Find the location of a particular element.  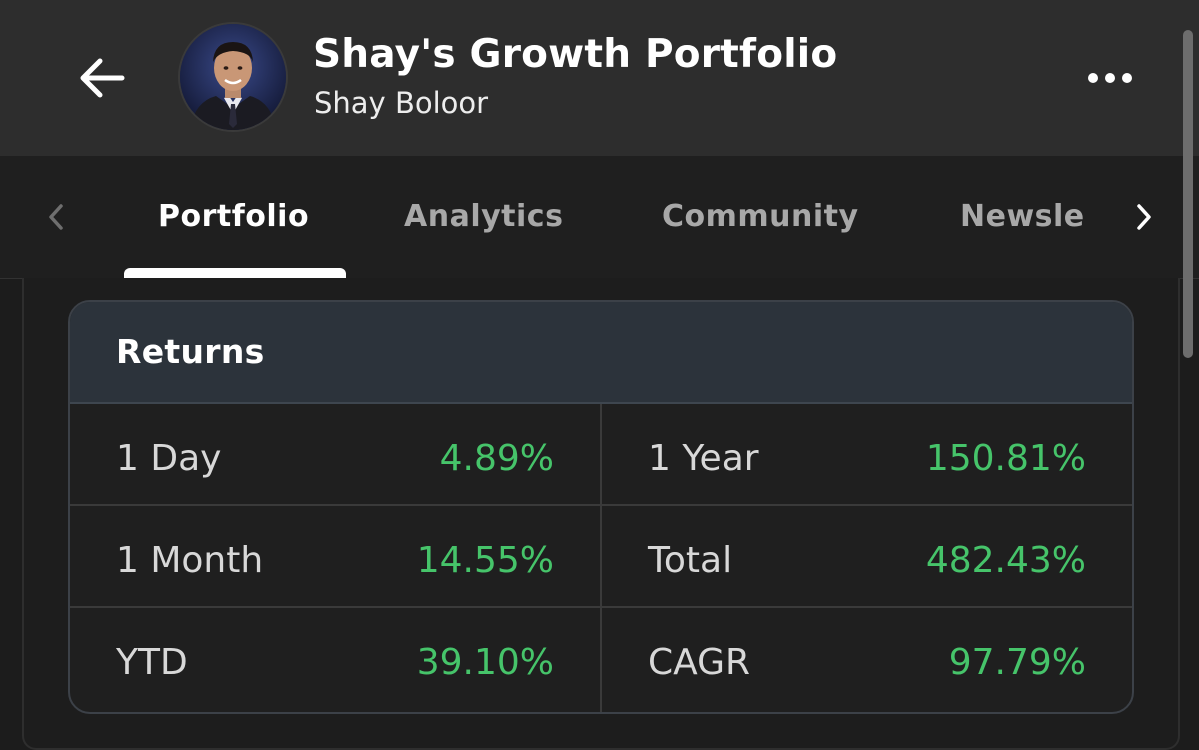

returns-card-header: Returns is located at coordinates (601, 353).